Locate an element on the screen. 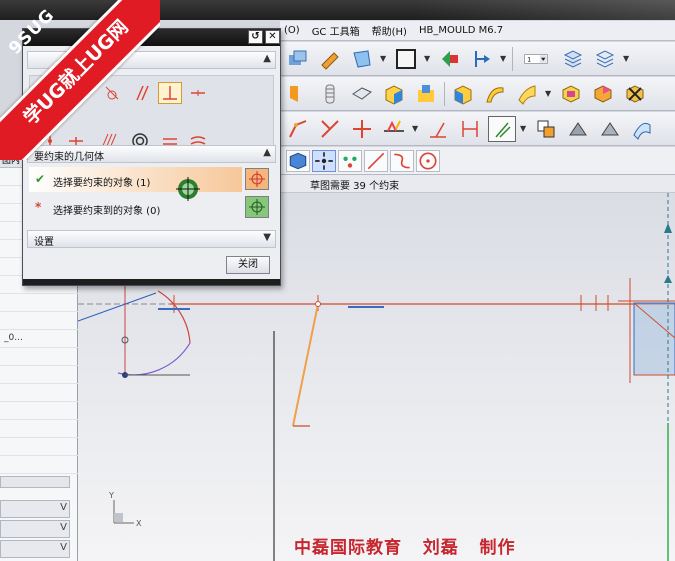  step-label: 选择要约束到的对象 (0) is located at coordinates (107, 211).